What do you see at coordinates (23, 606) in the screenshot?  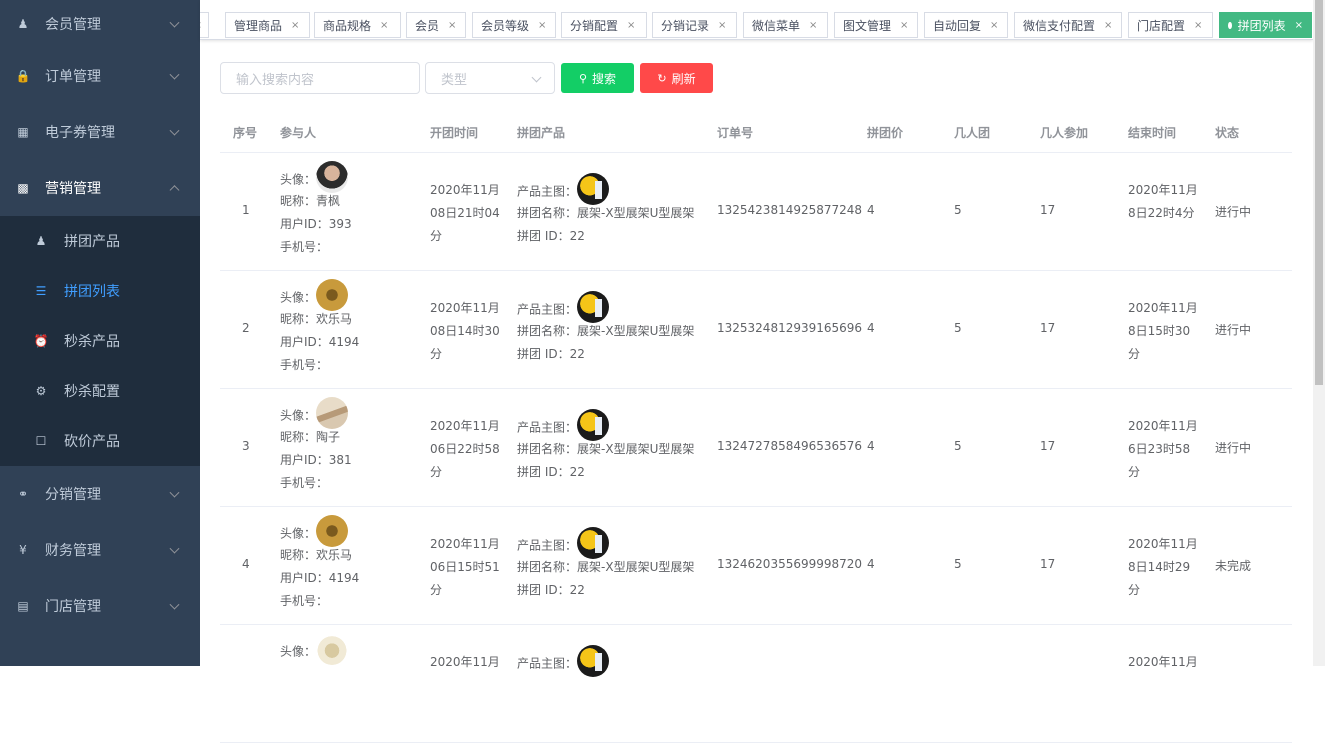 I see `store-icon: ▤` at bounding box center [23, 606].